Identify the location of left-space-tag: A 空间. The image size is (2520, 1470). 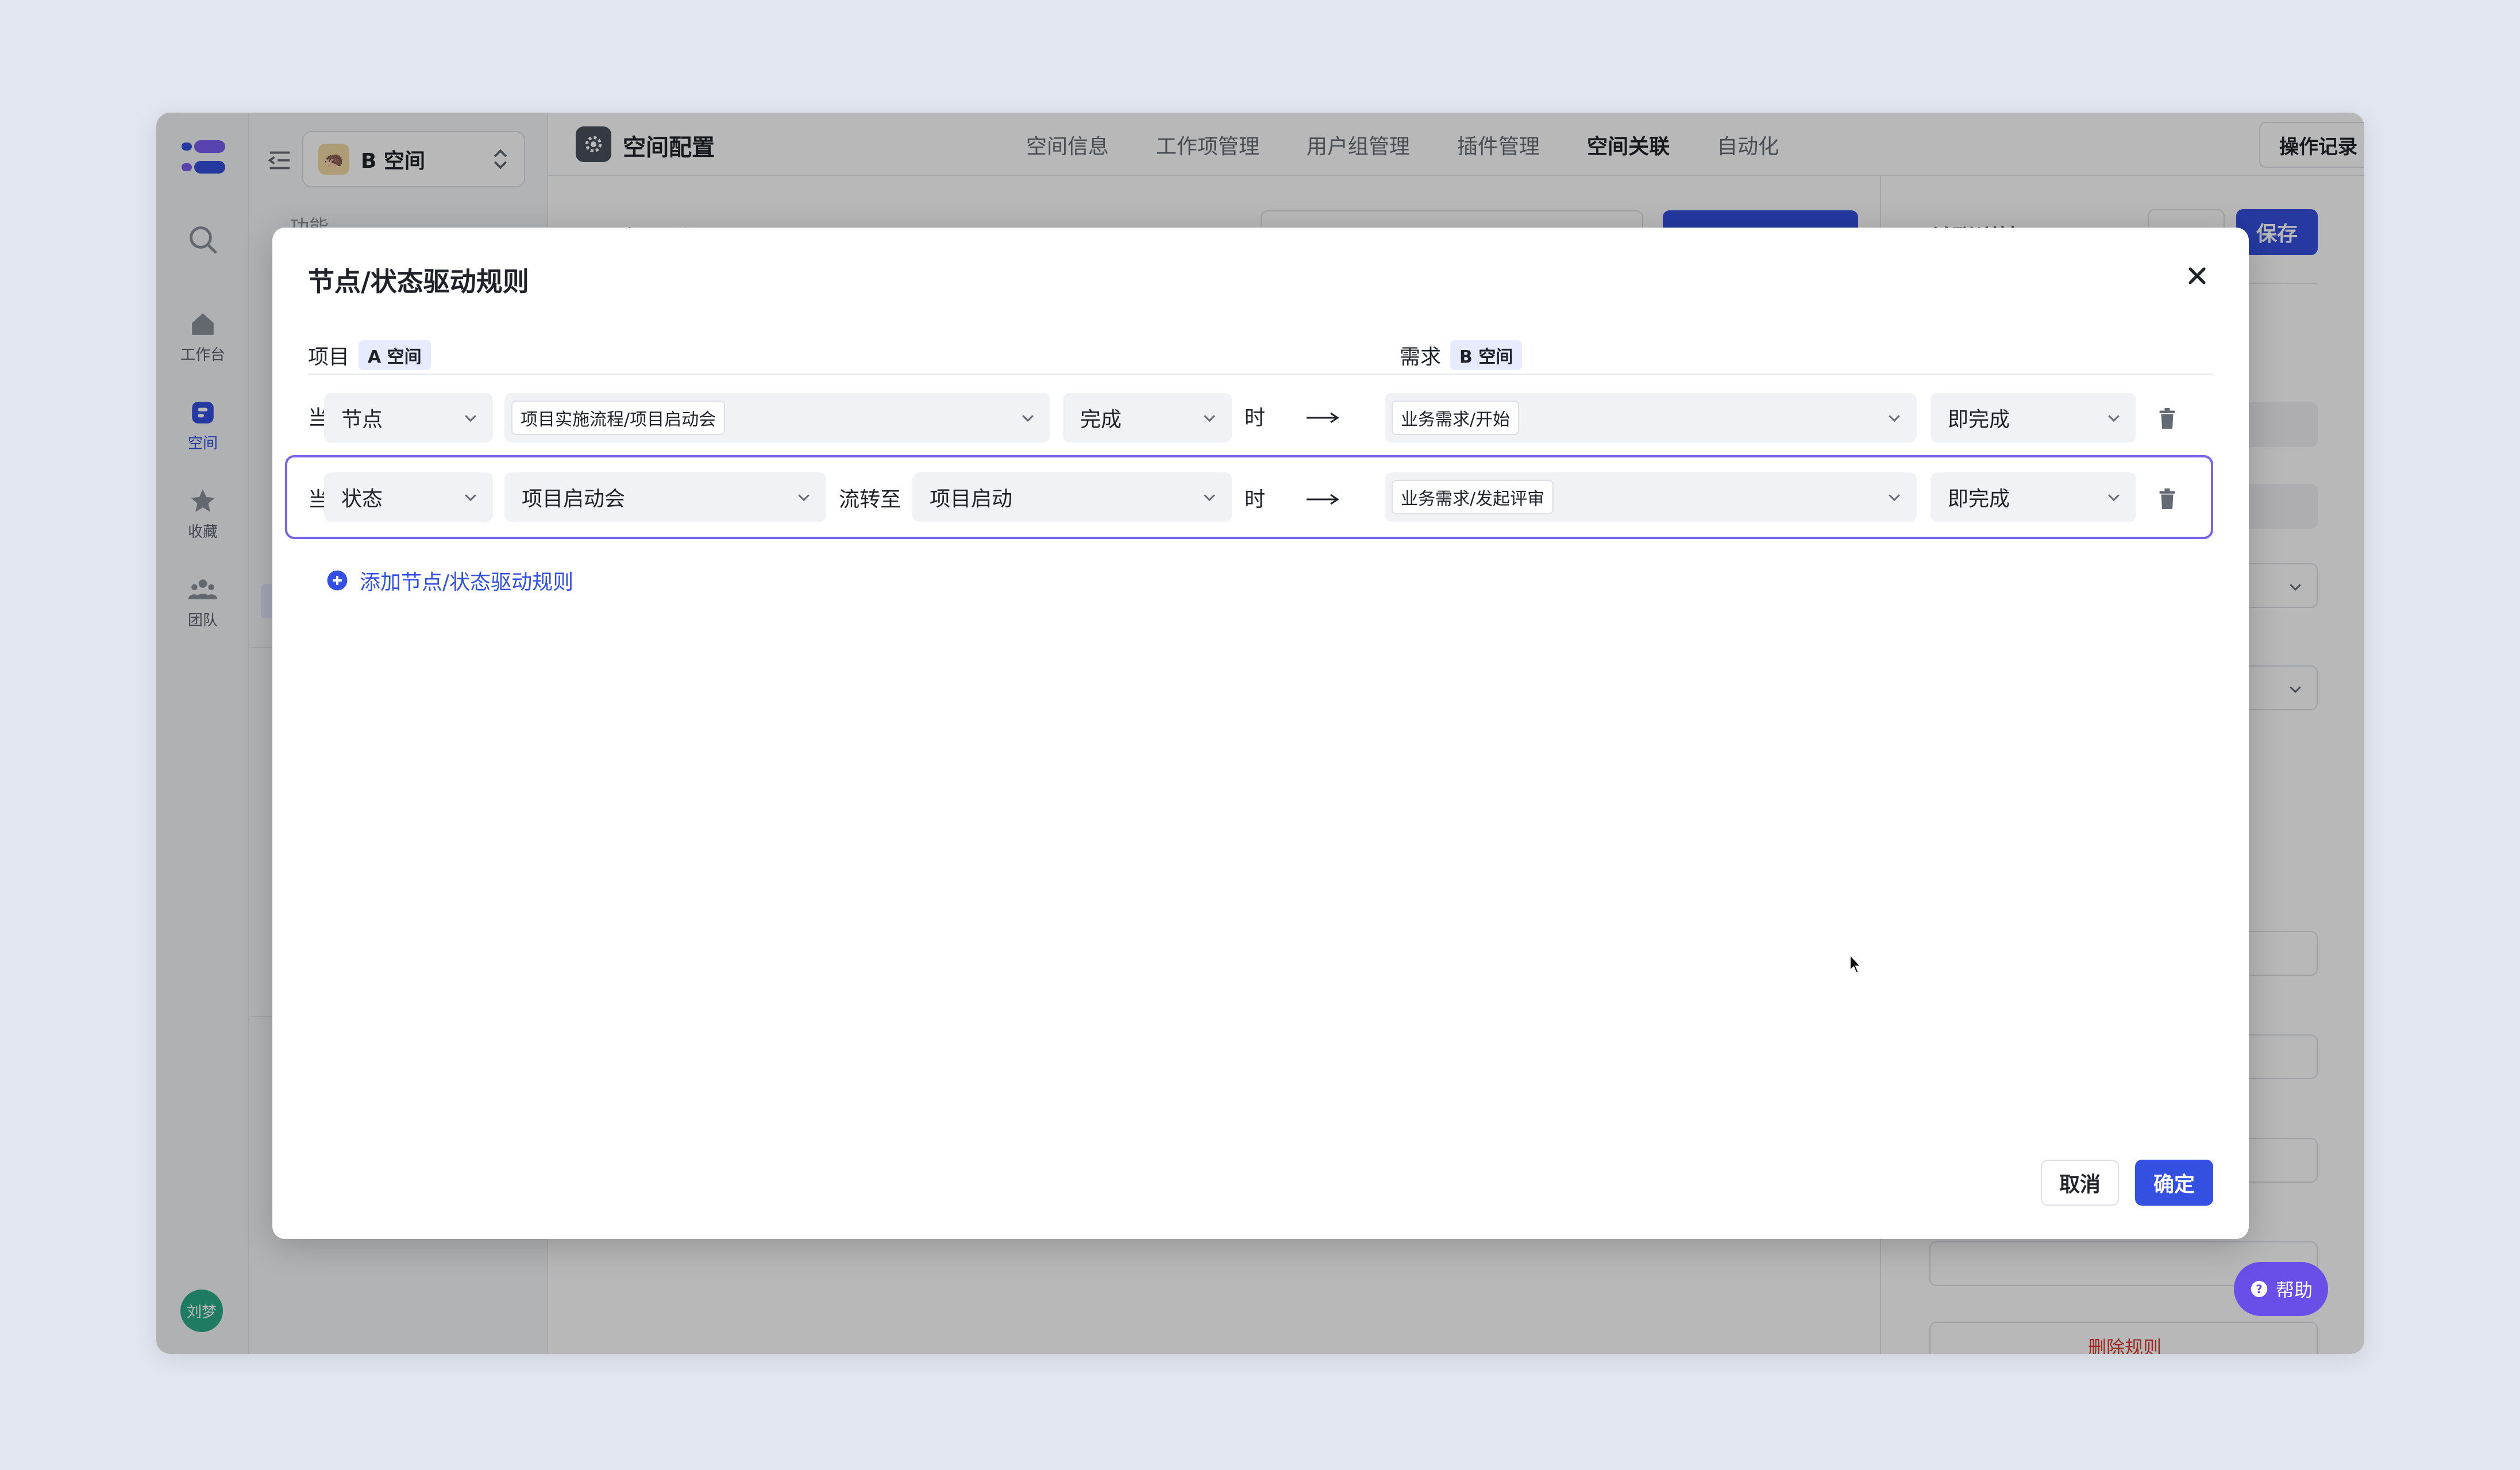
(395, 355).